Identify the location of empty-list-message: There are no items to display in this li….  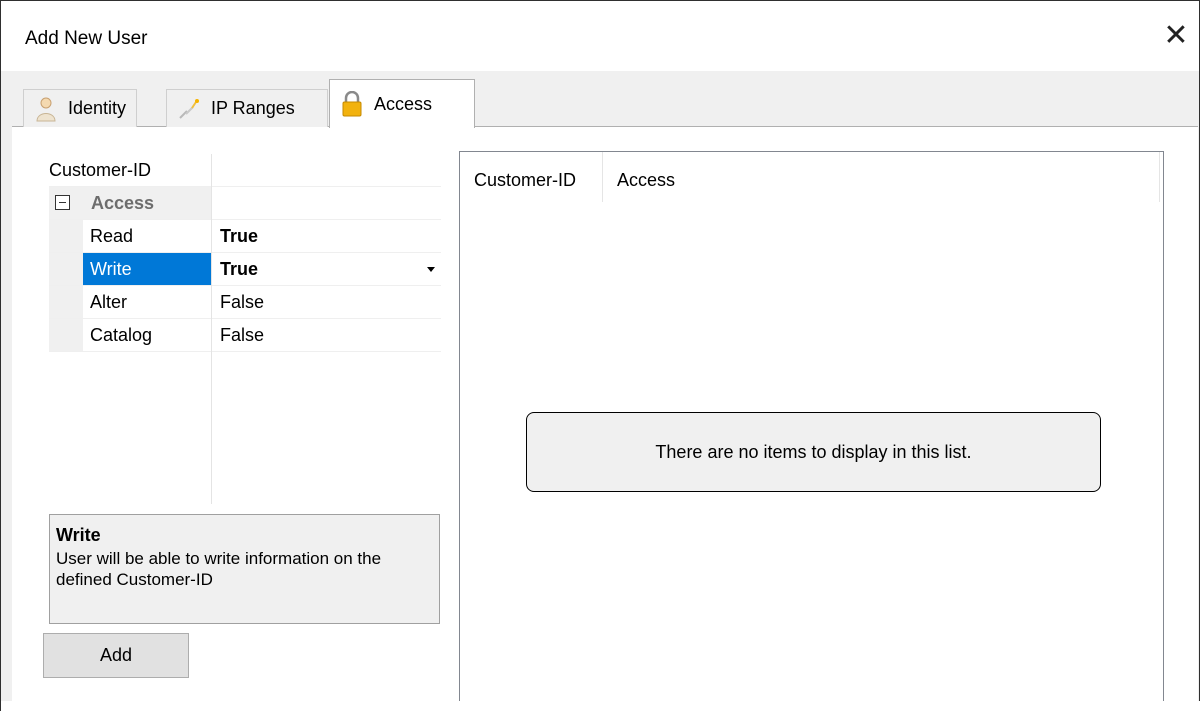
(813, 452).